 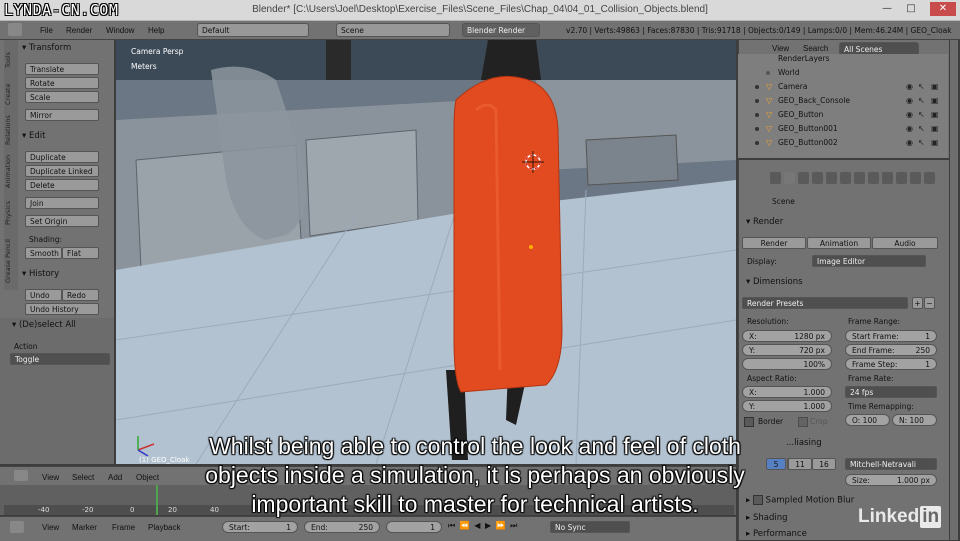 I want to click on tab-tools: Tools, so click(x=11, y=60).